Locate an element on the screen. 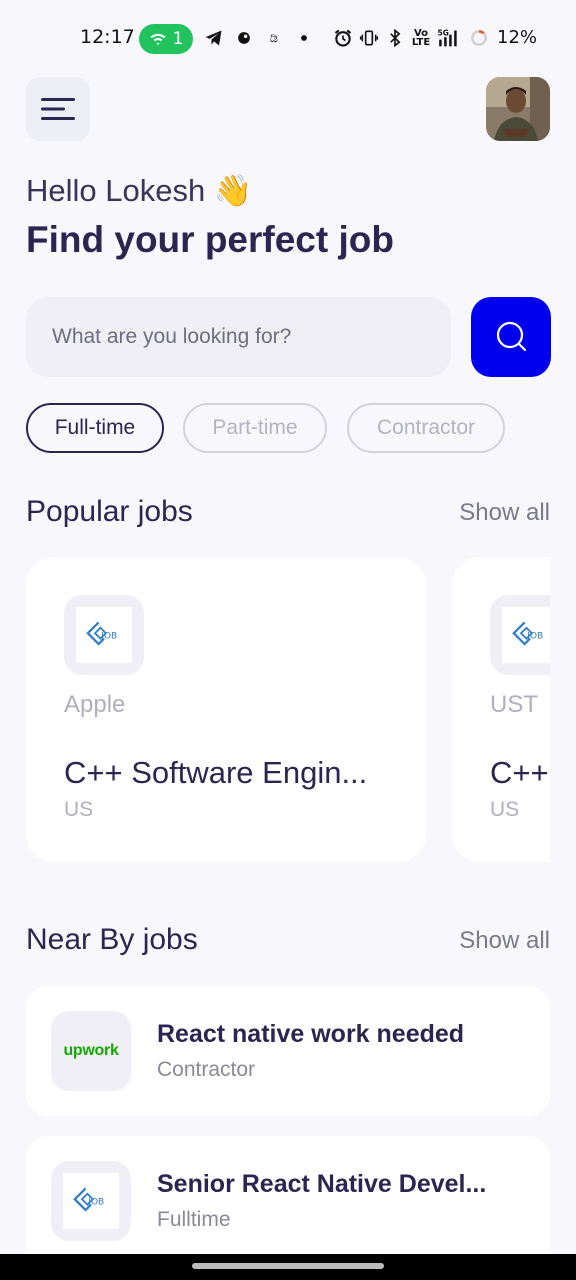  search-icon is located at coordinates (511, 336).